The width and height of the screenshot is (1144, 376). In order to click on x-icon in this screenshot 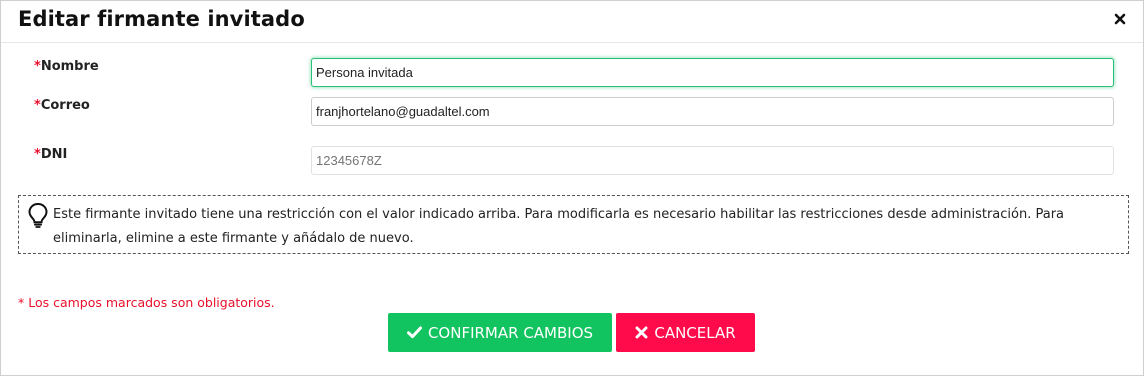, I will do `click(641, 332)`.